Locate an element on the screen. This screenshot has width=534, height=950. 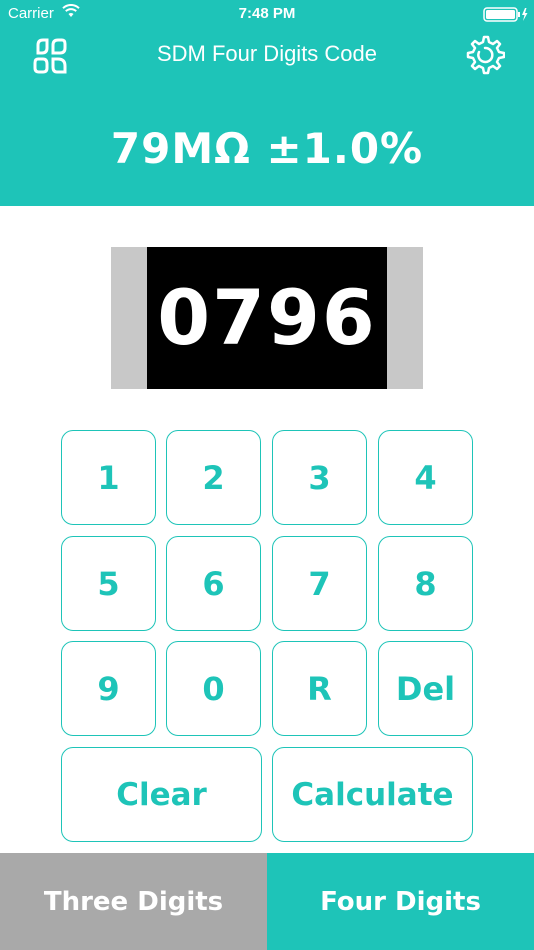
resistor-code: 0796 is located at coordinates (267, 318).